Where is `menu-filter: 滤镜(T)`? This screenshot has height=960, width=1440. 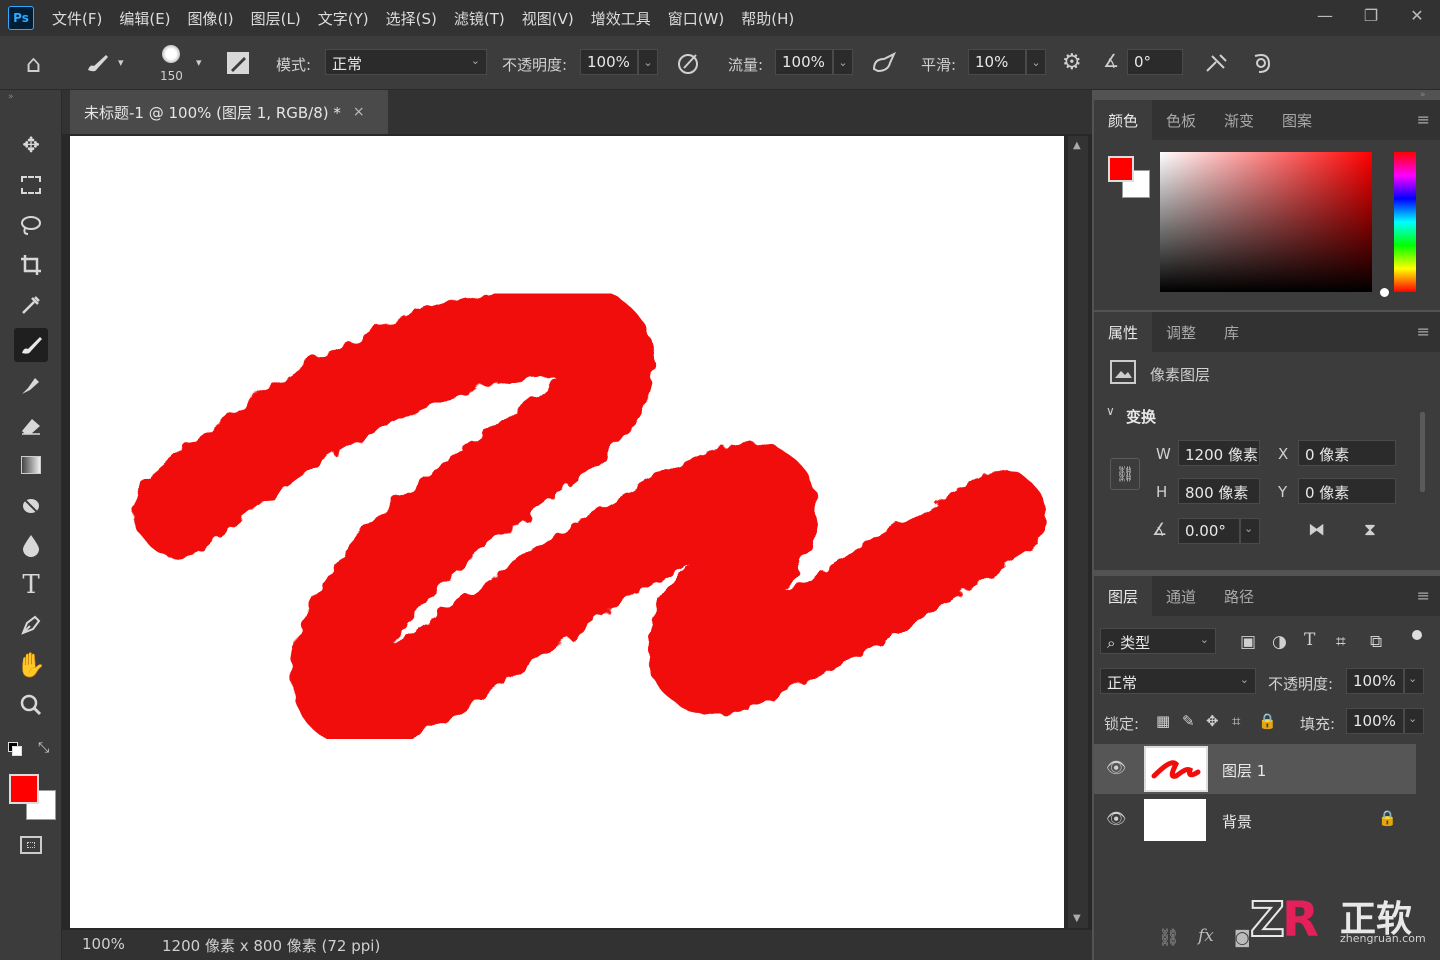
menu-filter: 滤镜(T) is located at coordinates (479, 18).